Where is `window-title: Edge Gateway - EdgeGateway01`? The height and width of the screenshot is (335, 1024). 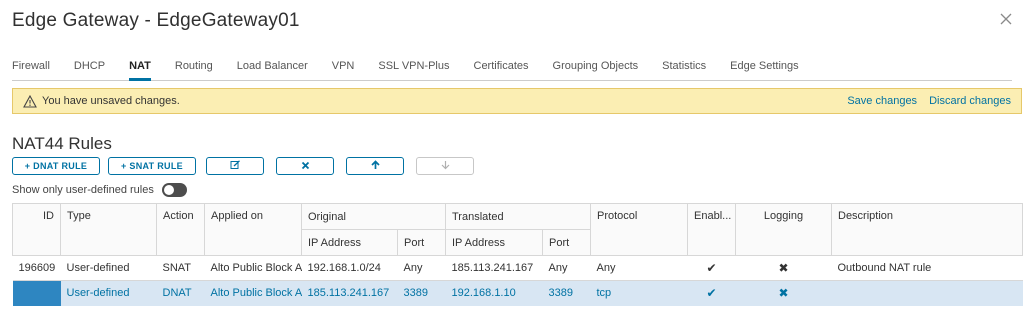
window-title: Edge Gateway - EdgeGateway01 is located at coordinates (156, 20).